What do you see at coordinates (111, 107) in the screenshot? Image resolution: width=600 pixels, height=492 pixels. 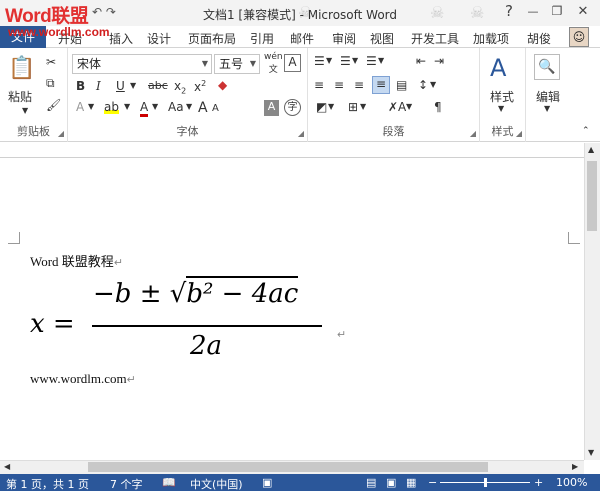 I see `highlight-icon: ab` at bounding box center [111, 107].